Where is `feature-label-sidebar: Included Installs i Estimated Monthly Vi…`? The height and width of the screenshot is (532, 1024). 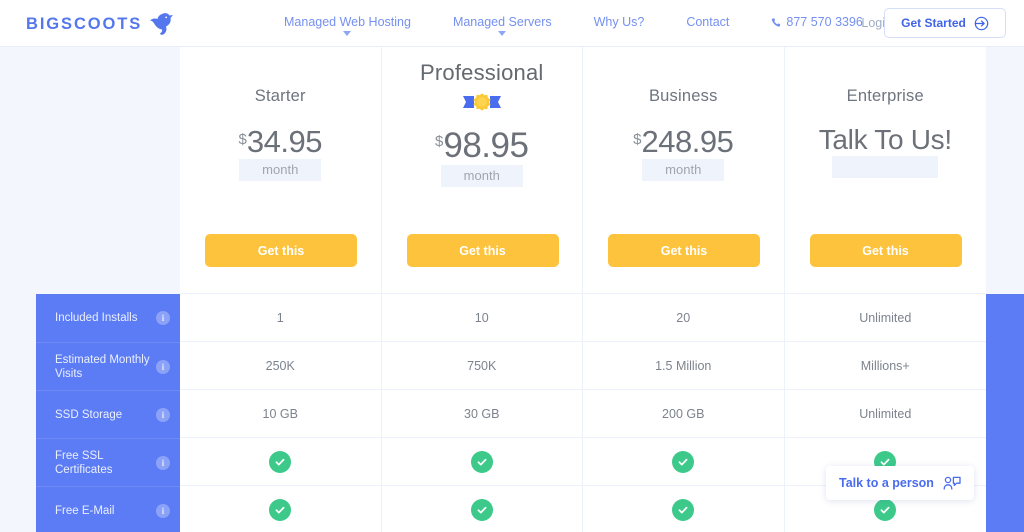
feature-label-sidebar: Included Installs i Estimated Monthly Vi… is located at coordinates (108, 413).